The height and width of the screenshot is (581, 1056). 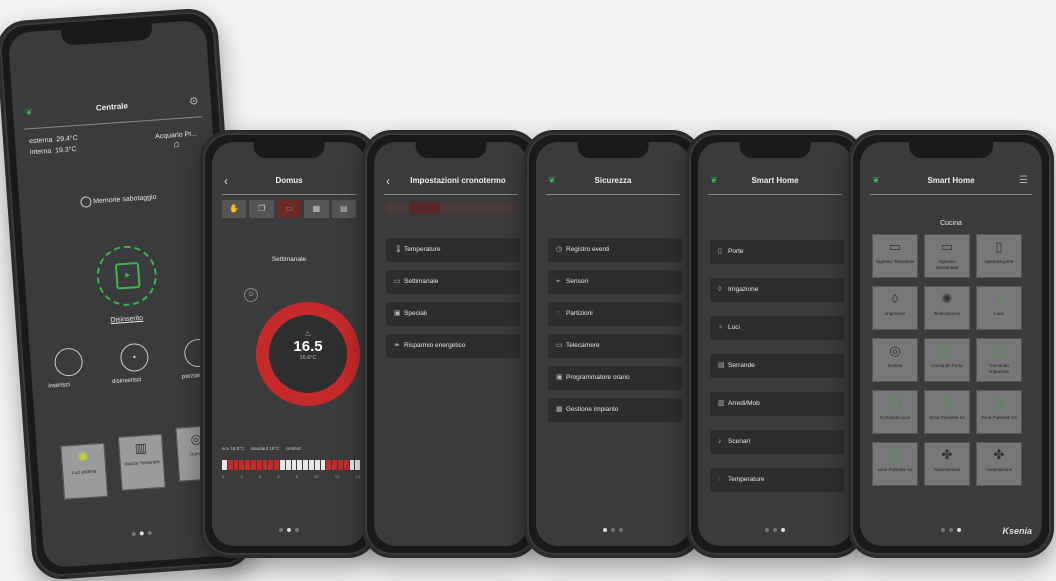 What do you see at coordinates (777, 404) in the screenshot?
I see `list-item: ▥ Arredi/Mob` at bounding box center [777, 404].